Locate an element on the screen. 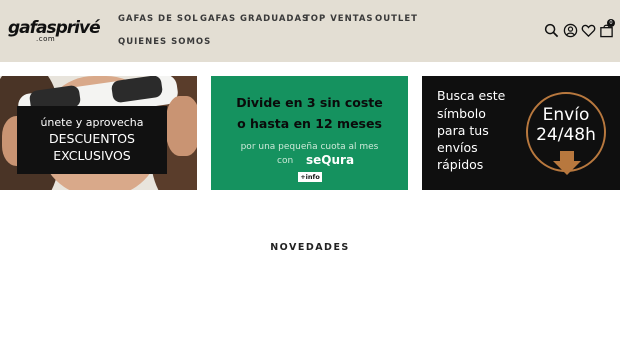  shipping-text-line: envíos is located at coordinates (457, 147).